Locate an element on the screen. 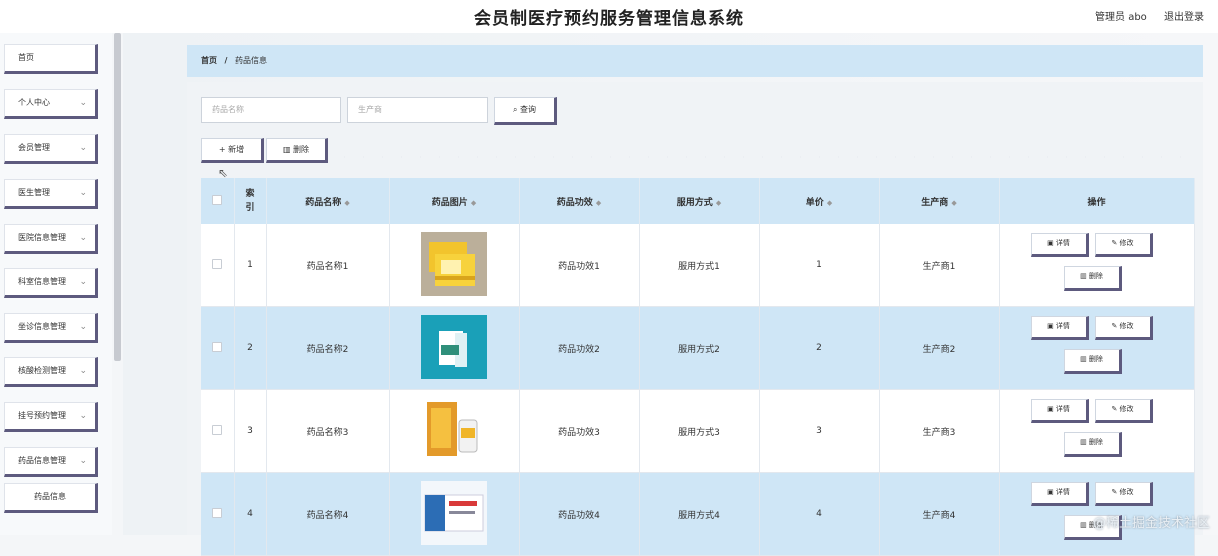  search-icon: ⌕ is located at coordinates (515, 109).